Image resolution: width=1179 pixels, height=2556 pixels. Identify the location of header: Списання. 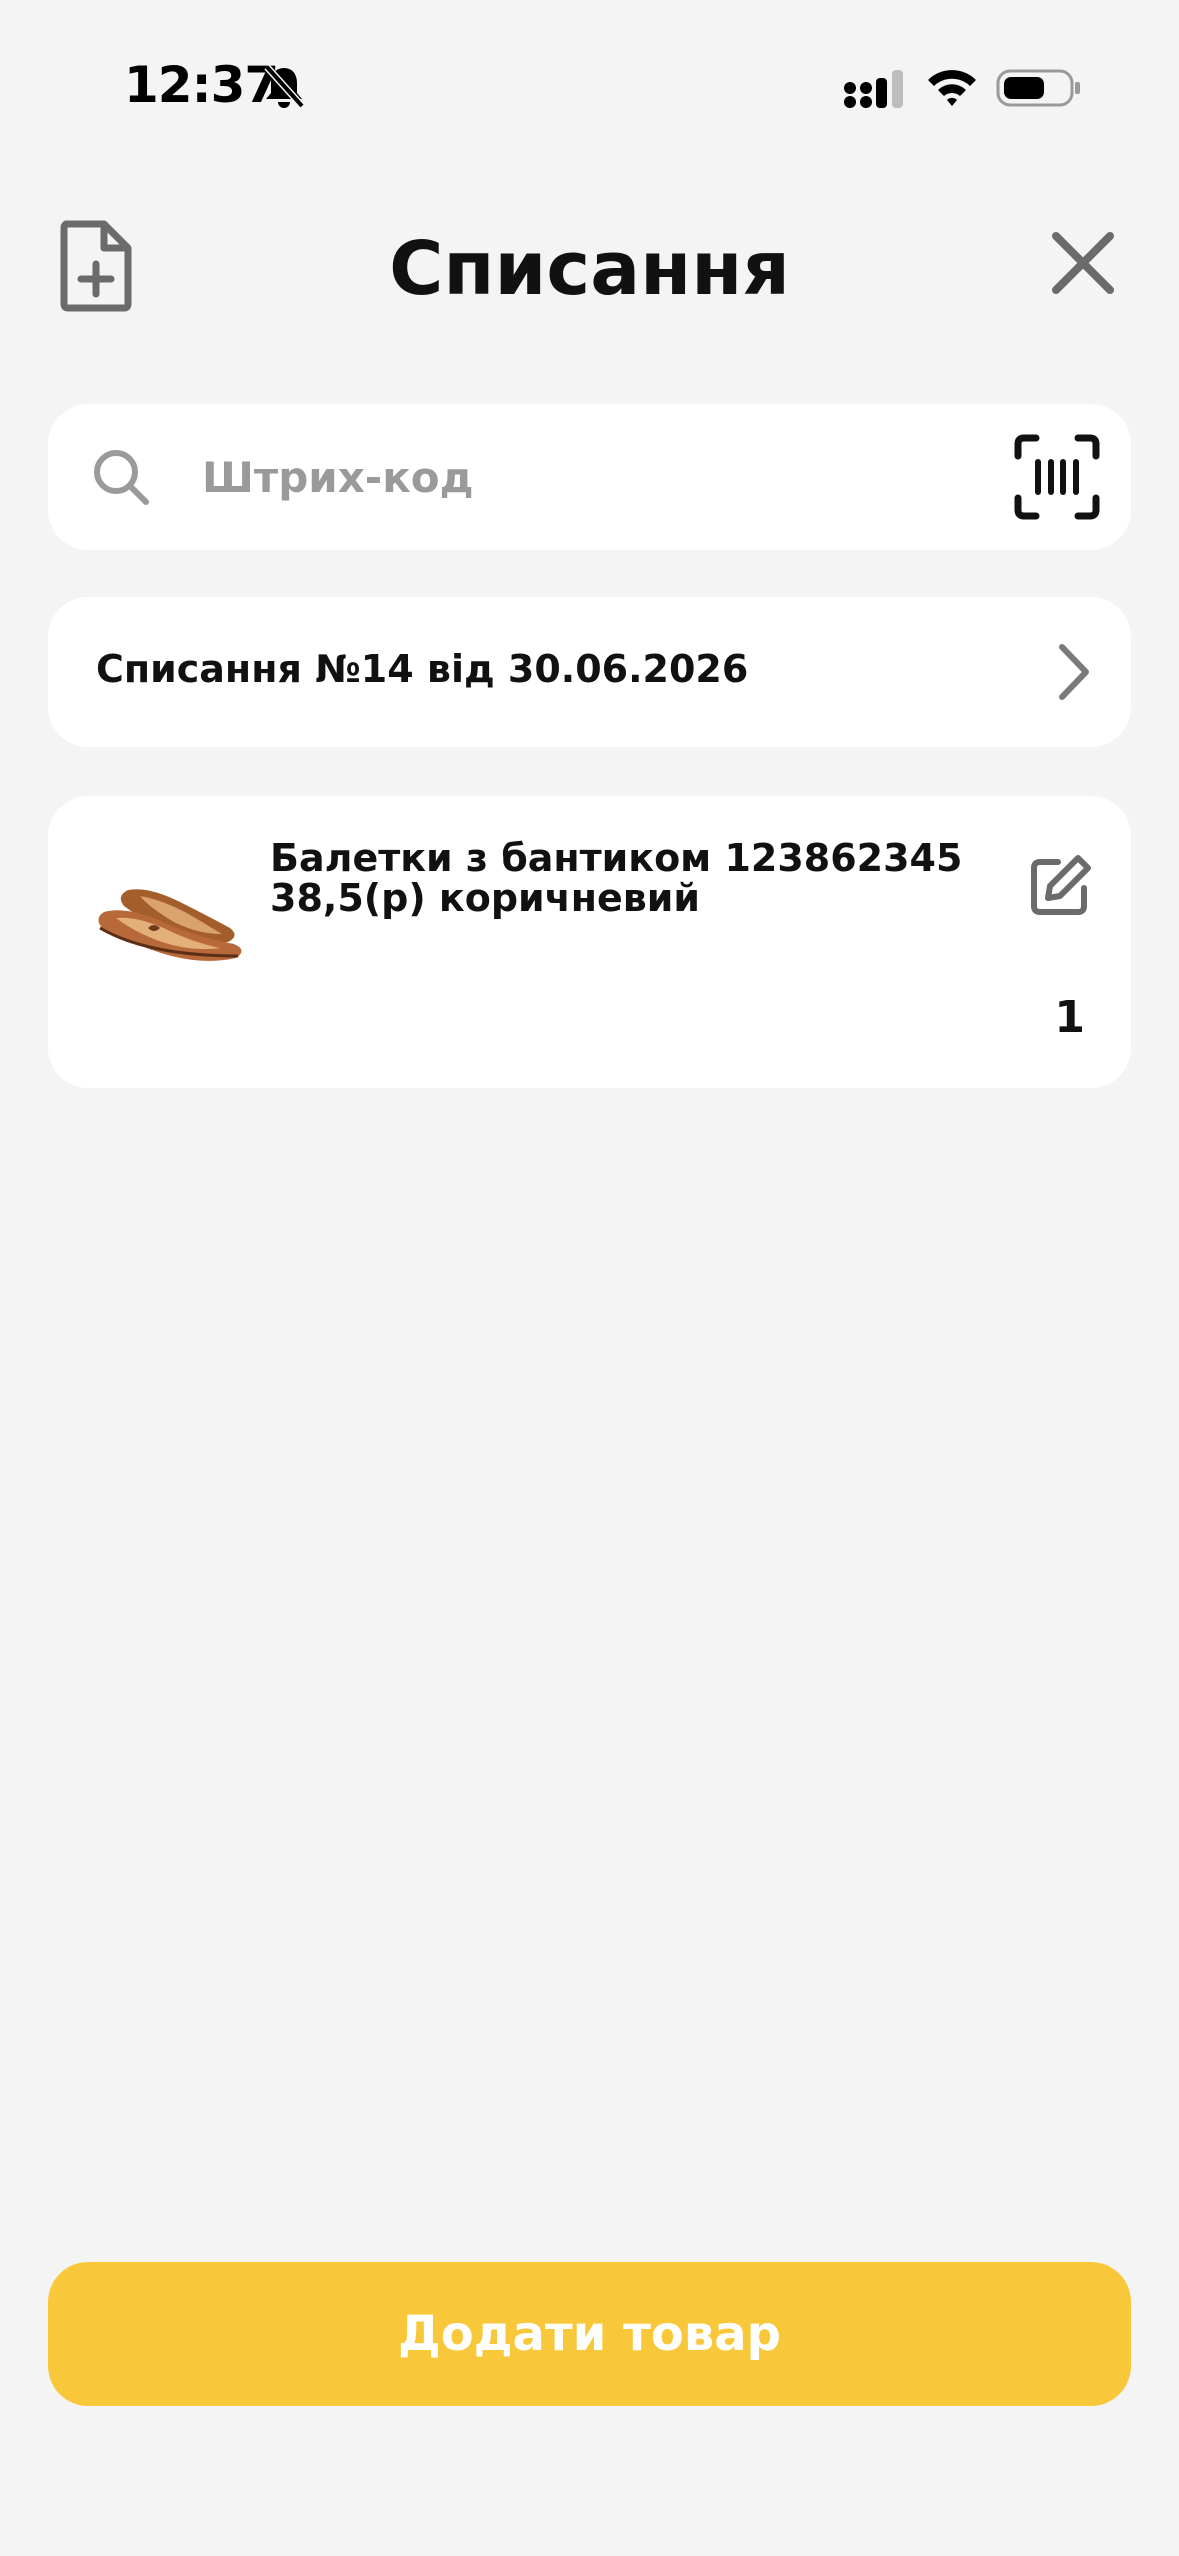
(589, 265).